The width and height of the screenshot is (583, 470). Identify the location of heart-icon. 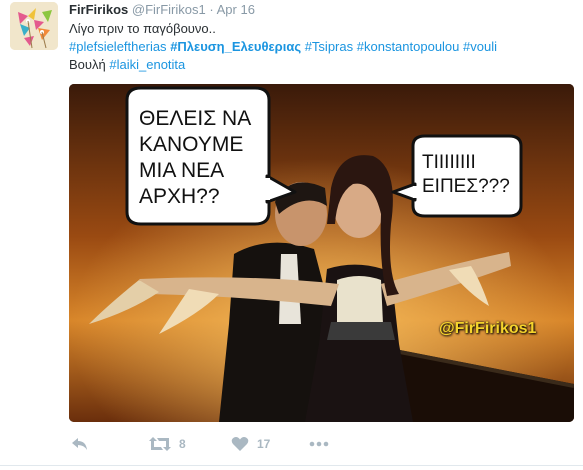
(240, 444).